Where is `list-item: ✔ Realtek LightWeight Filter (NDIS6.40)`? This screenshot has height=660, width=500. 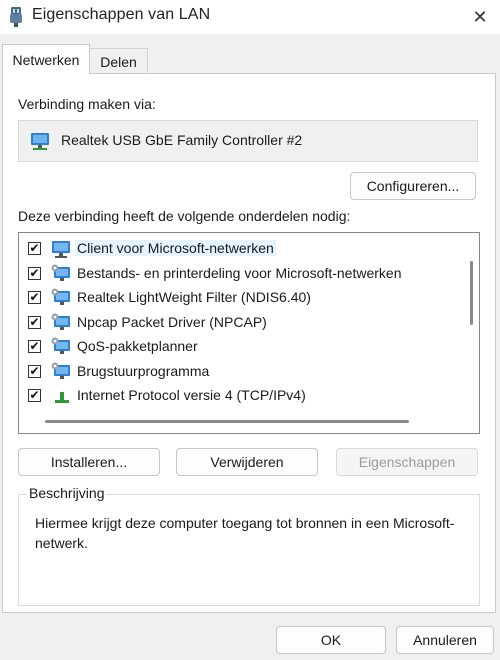
list-item: ✔ Realtek LightWeight Filter (NDIS6.40) is located at coordinates (239, 298).